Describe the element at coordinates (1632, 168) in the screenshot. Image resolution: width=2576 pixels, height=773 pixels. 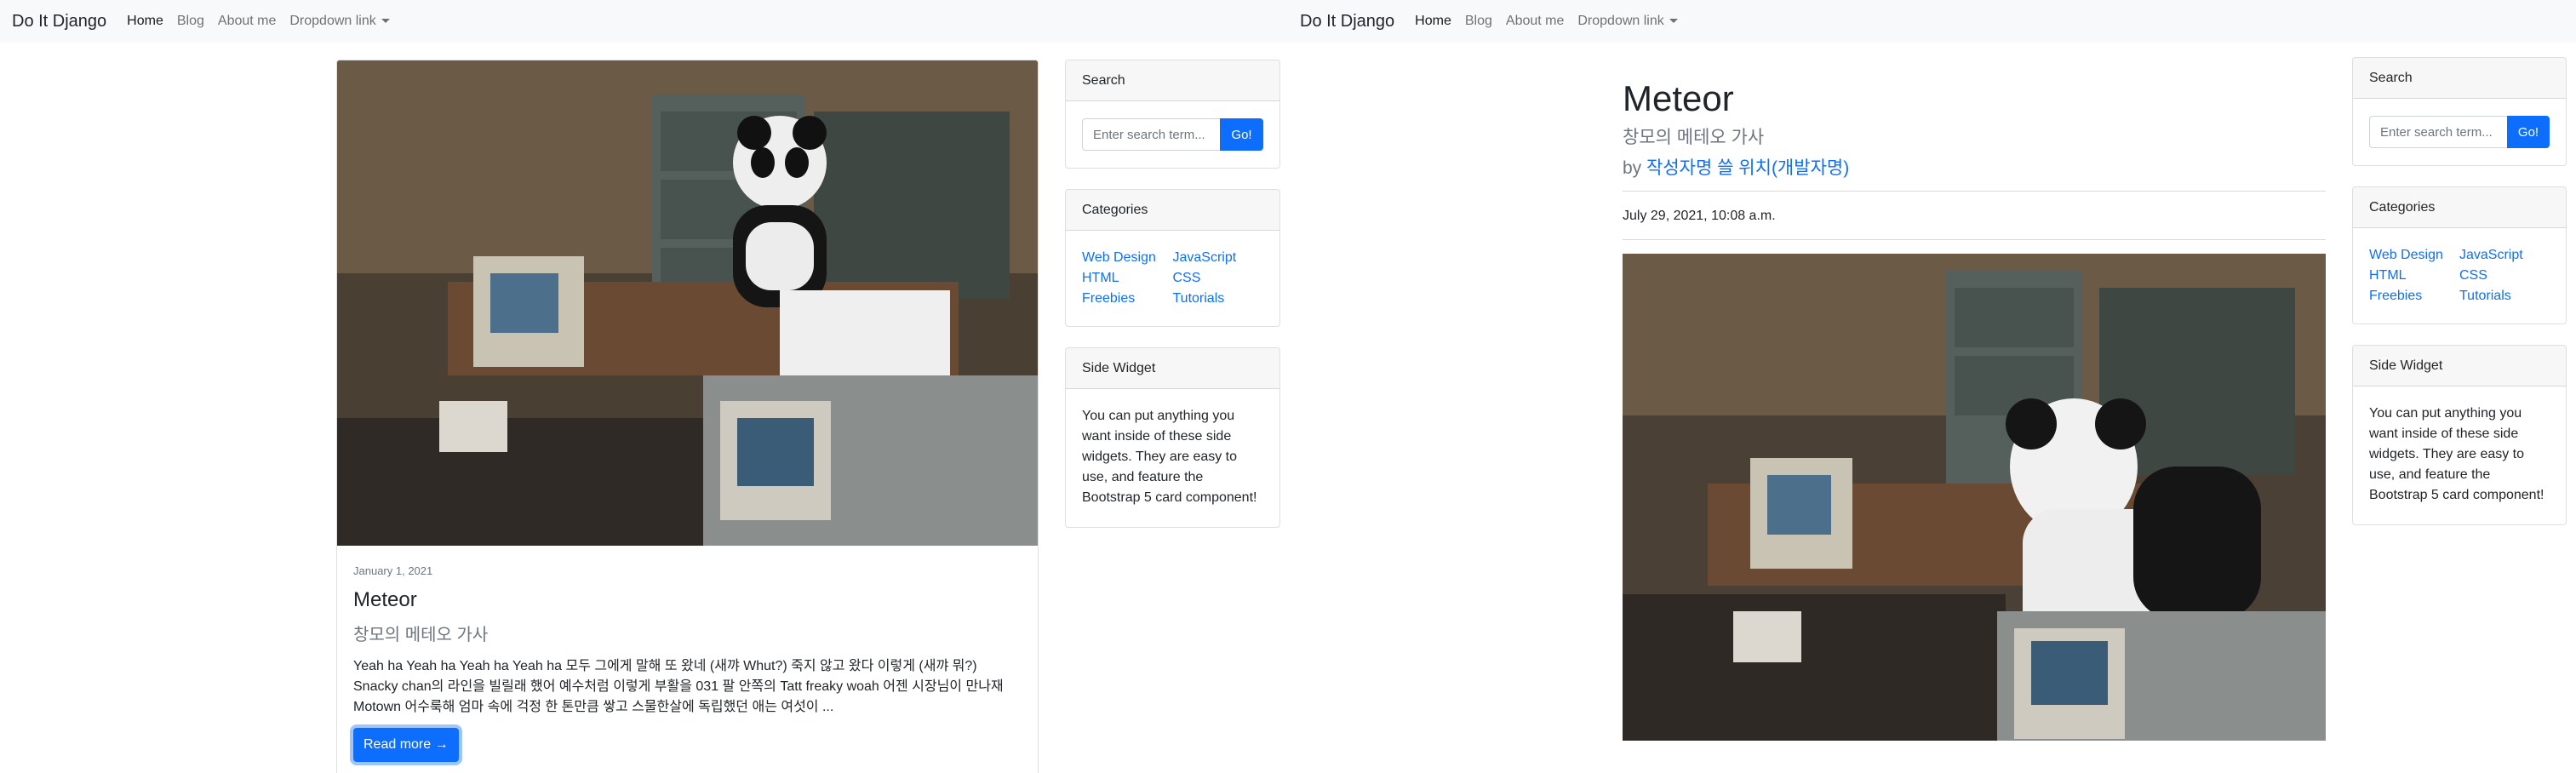
I see `byline-prefix: by` at that location.